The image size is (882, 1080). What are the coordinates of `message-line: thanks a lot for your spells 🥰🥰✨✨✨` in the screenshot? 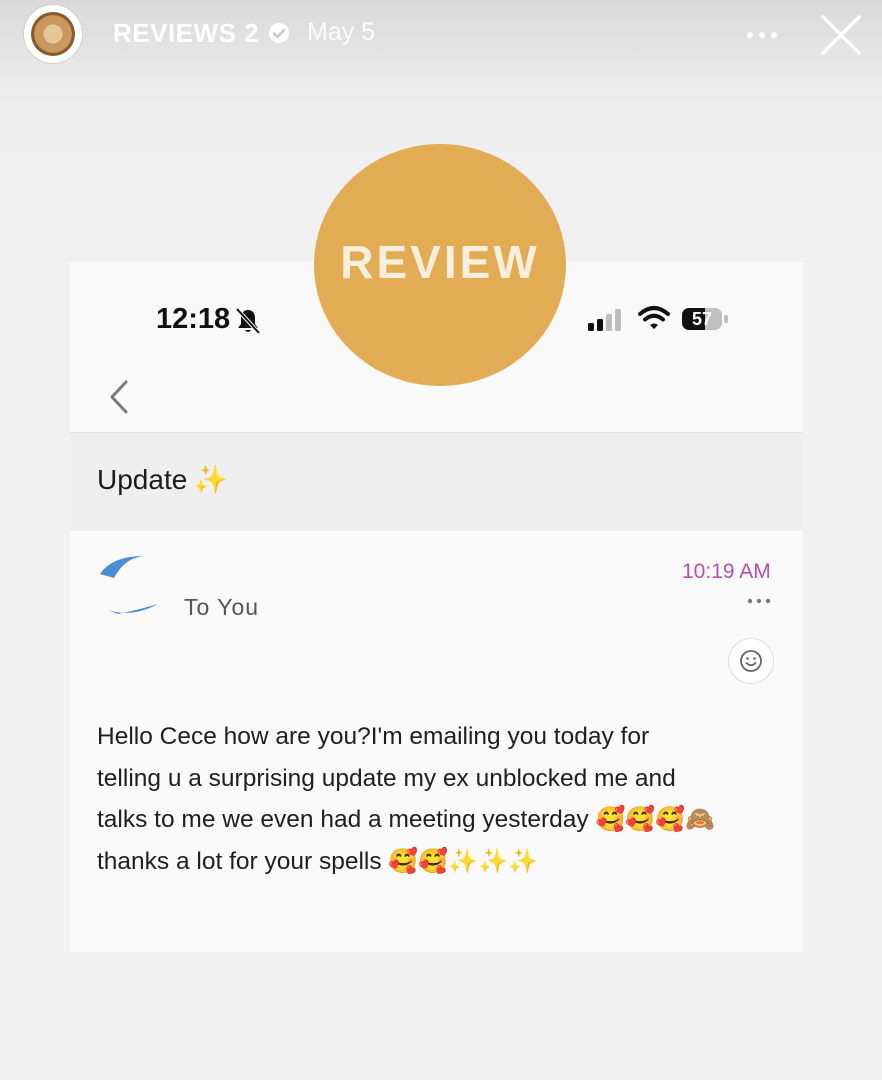 It's located at (317, 861).